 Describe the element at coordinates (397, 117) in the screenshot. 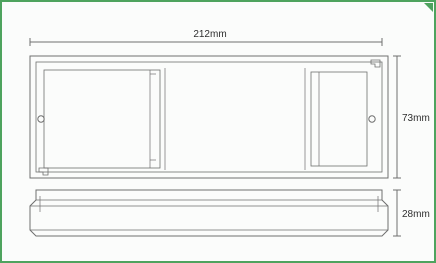

I see `height-dimension` at that location.